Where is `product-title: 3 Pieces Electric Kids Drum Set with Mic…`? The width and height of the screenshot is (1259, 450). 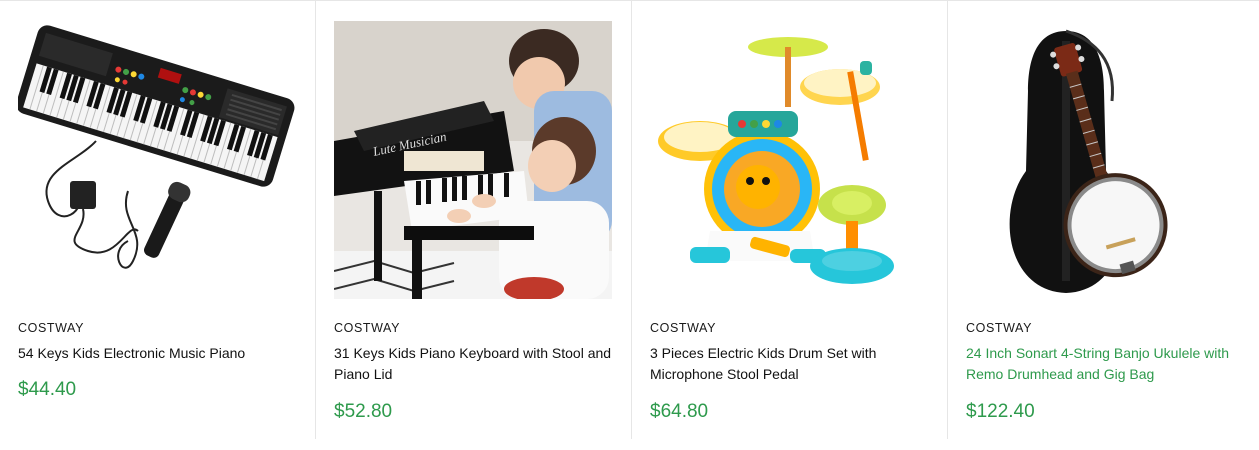 product-title: 3 Pieces Electric Kids Drum Set with Mic… is located at coordinates (791, 364).